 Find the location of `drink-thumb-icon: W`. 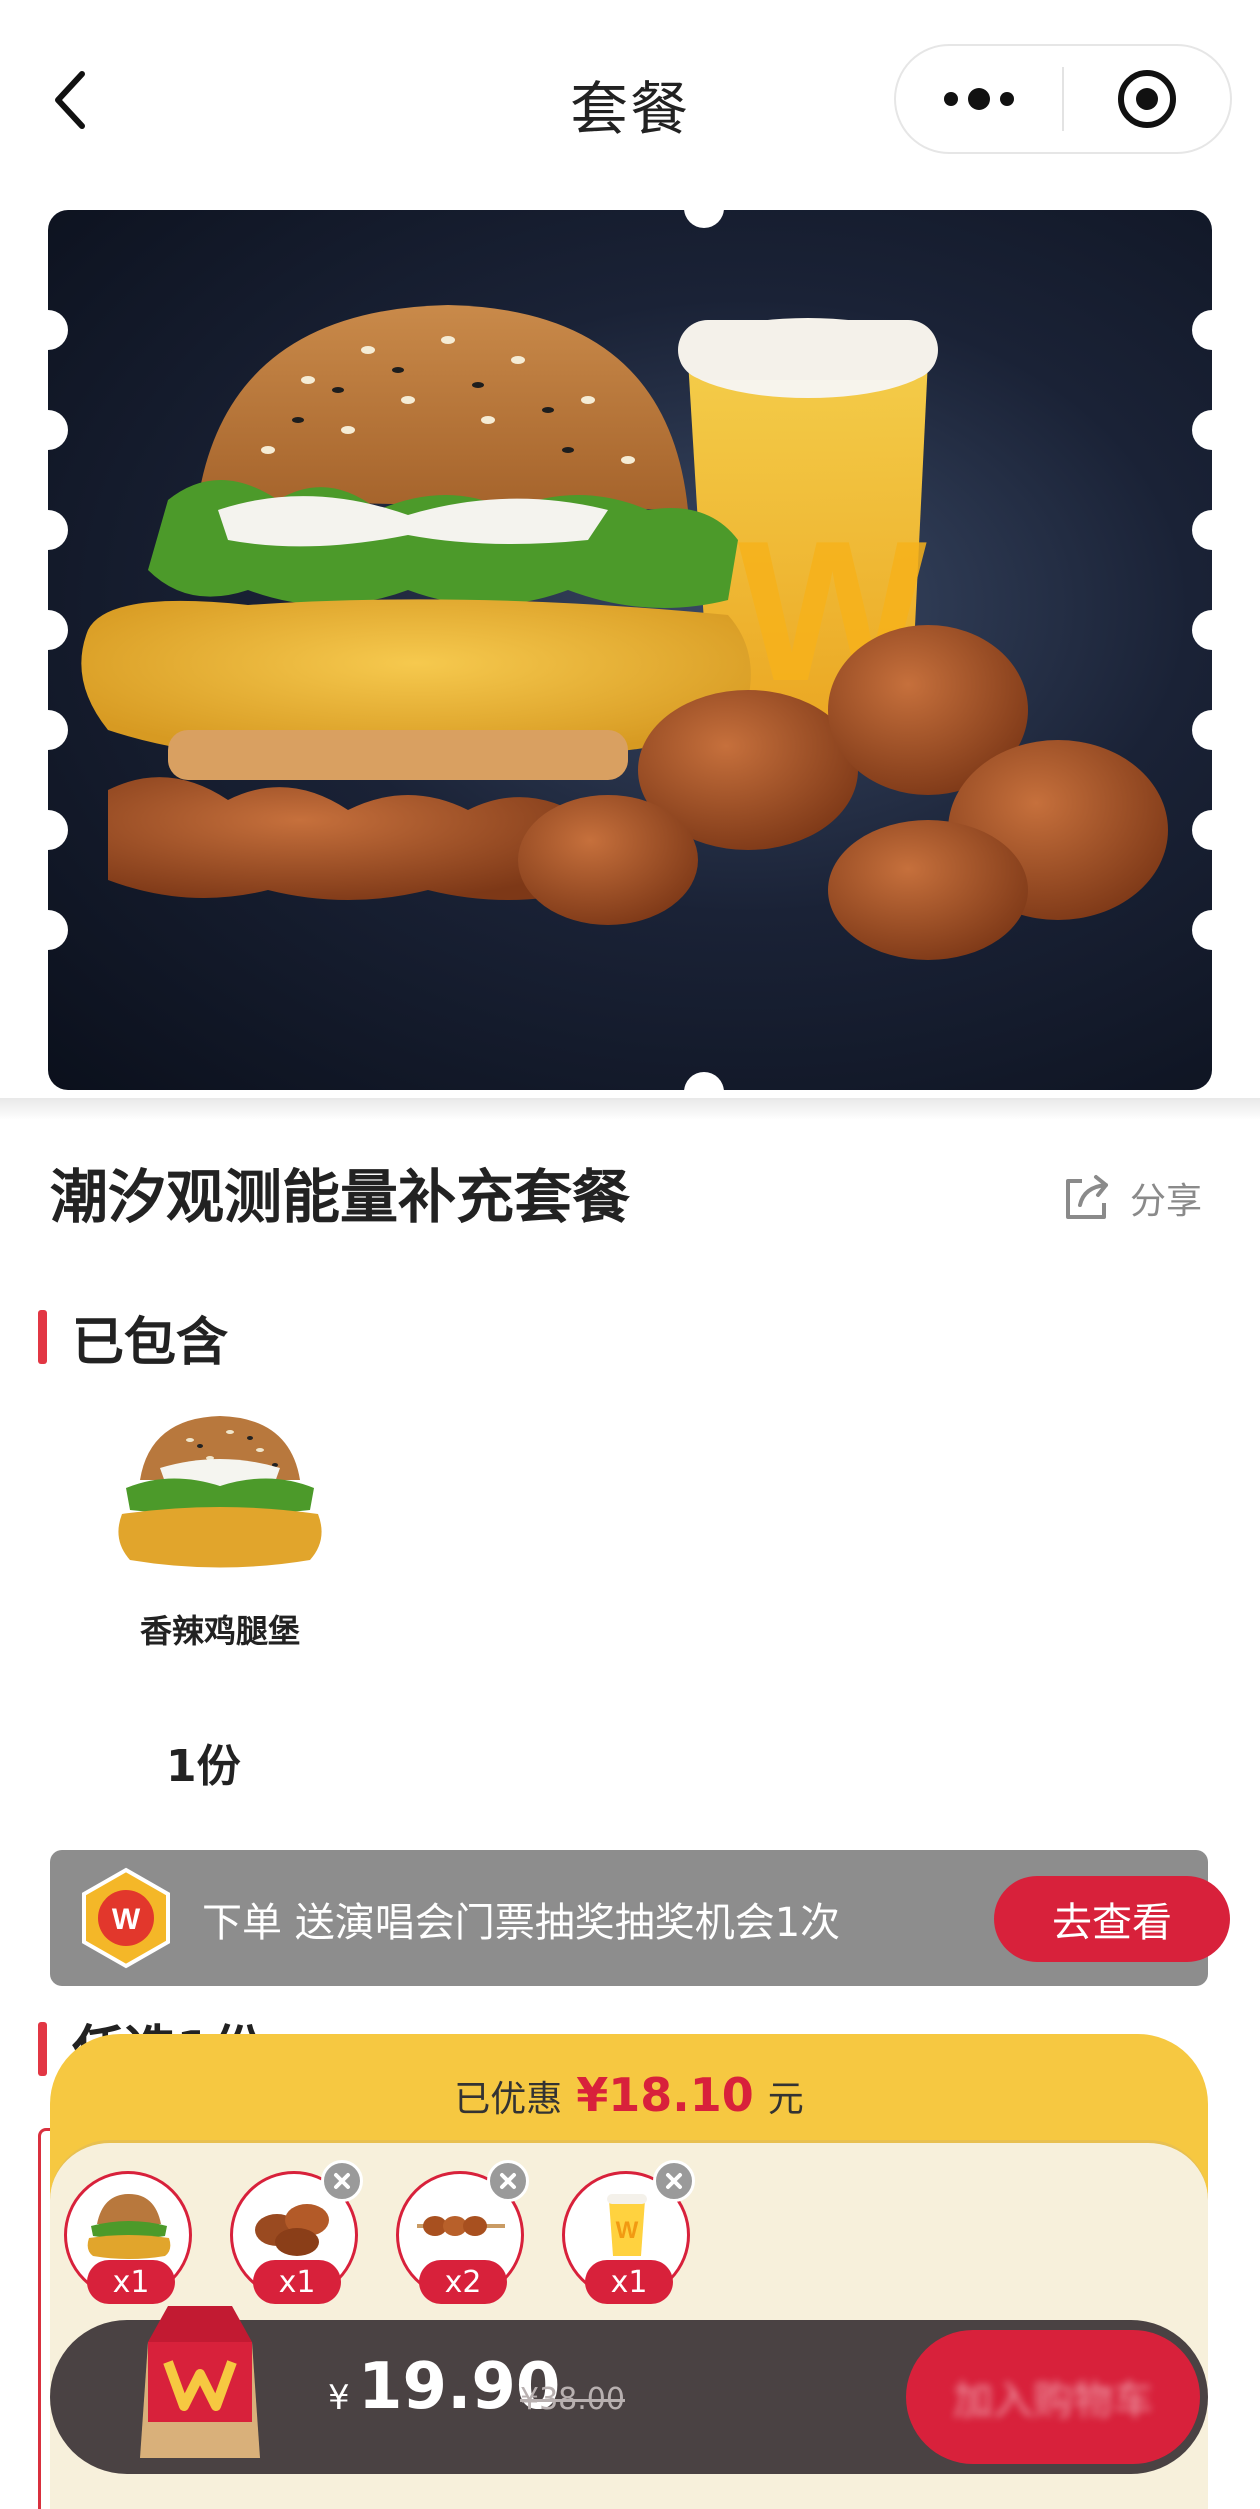

drink-thumb-icon: W is located at coordinates (627, 2225).